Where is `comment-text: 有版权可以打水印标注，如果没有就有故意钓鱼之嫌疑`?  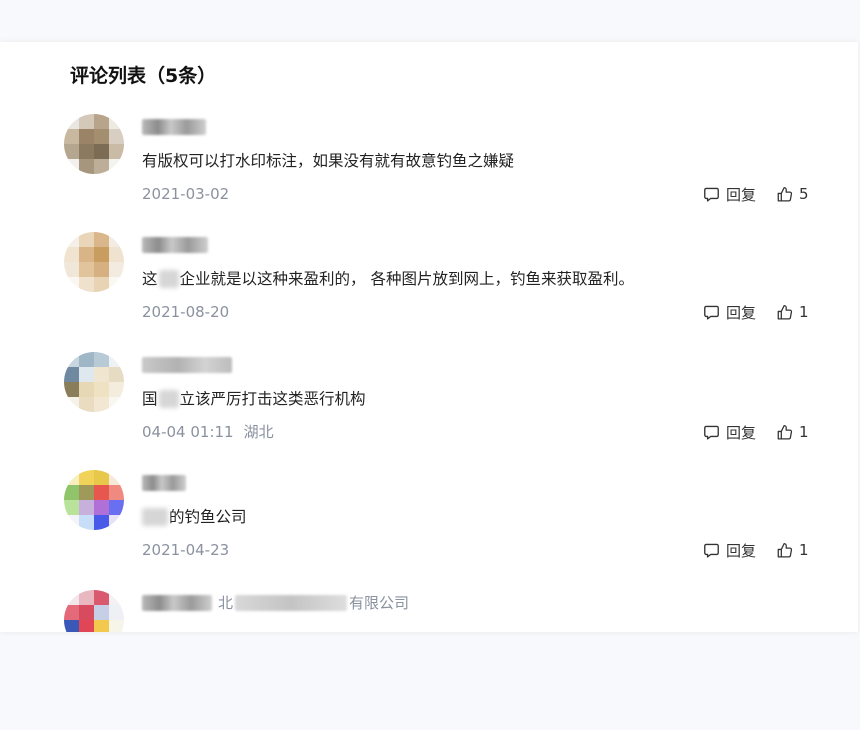 comment-text: 有版权可以打水印标注，如果没有就有故意钓鱼之嫌疑 is located at coordinates (328, 161).